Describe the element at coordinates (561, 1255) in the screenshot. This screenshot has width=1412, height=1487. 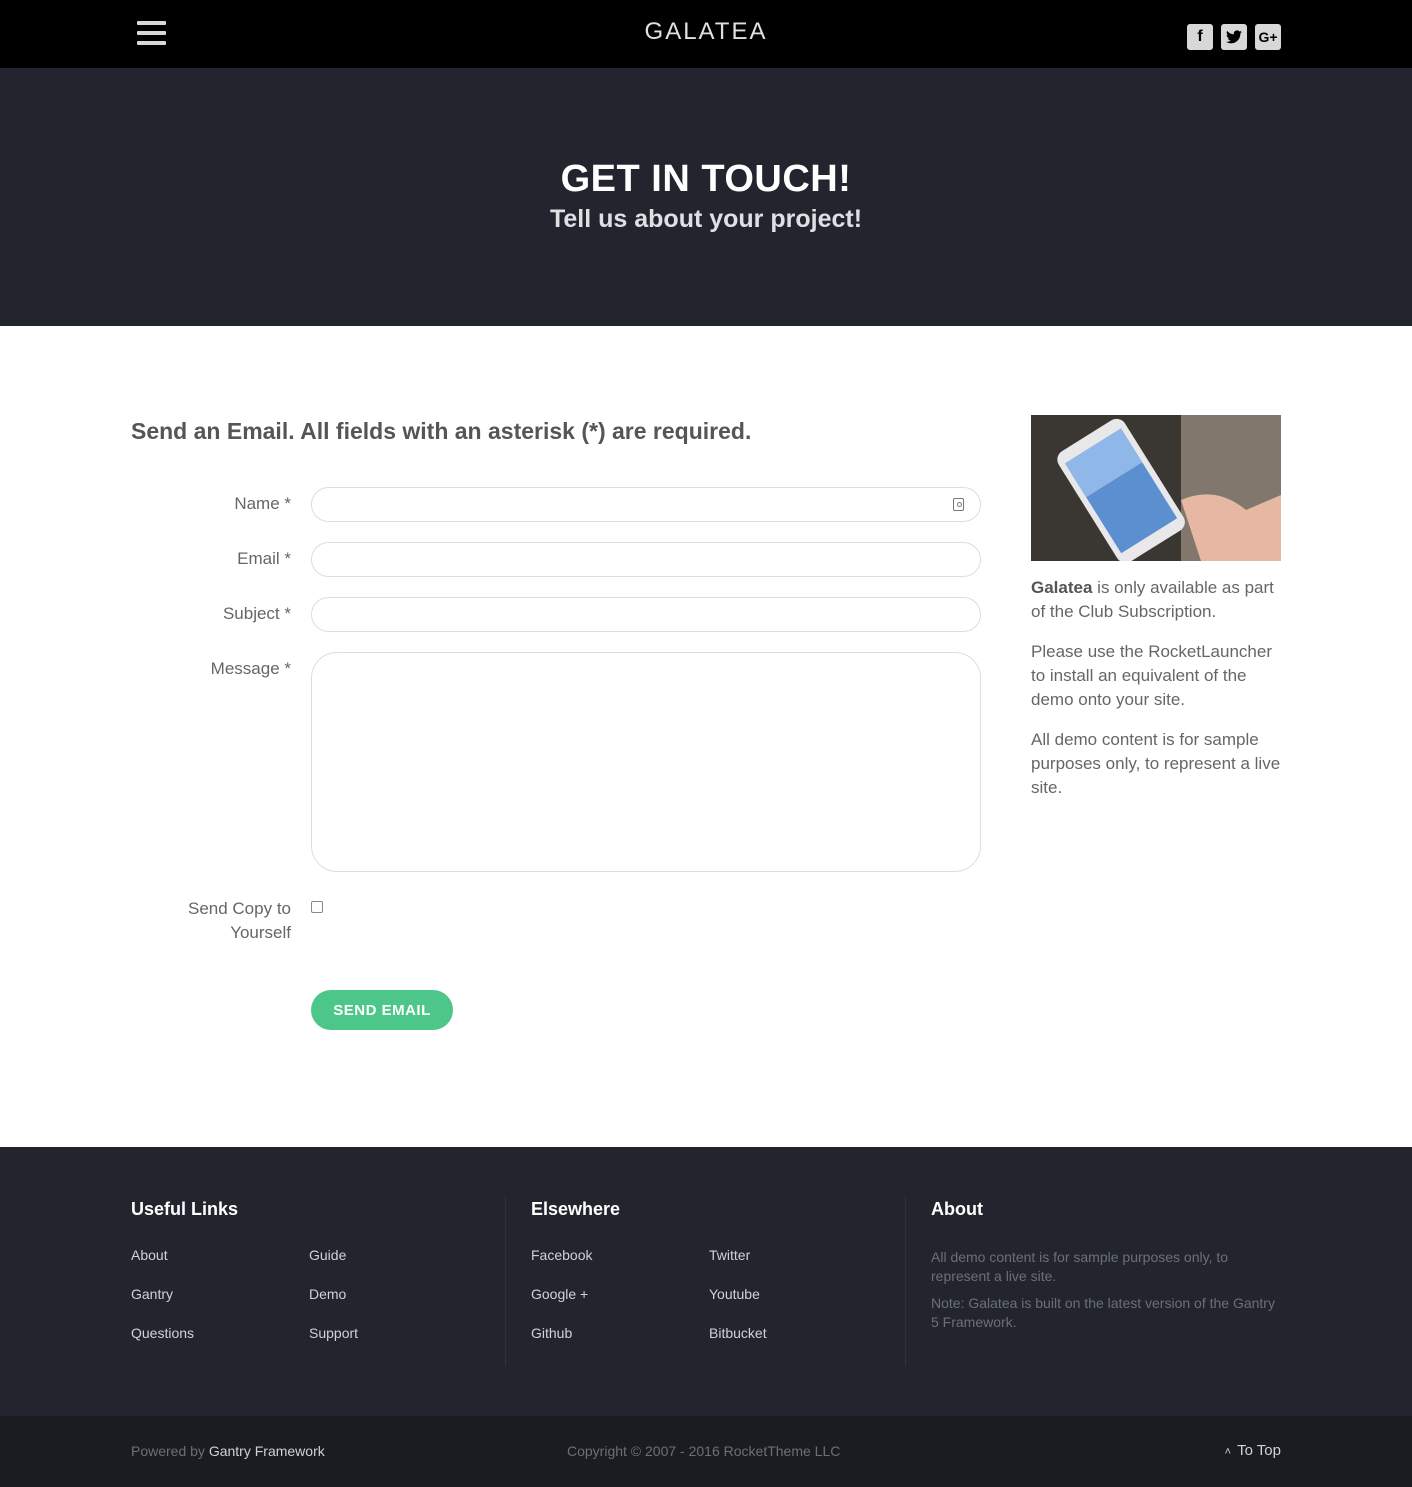
I see `footer-link-facebook: Facebook` at that location.